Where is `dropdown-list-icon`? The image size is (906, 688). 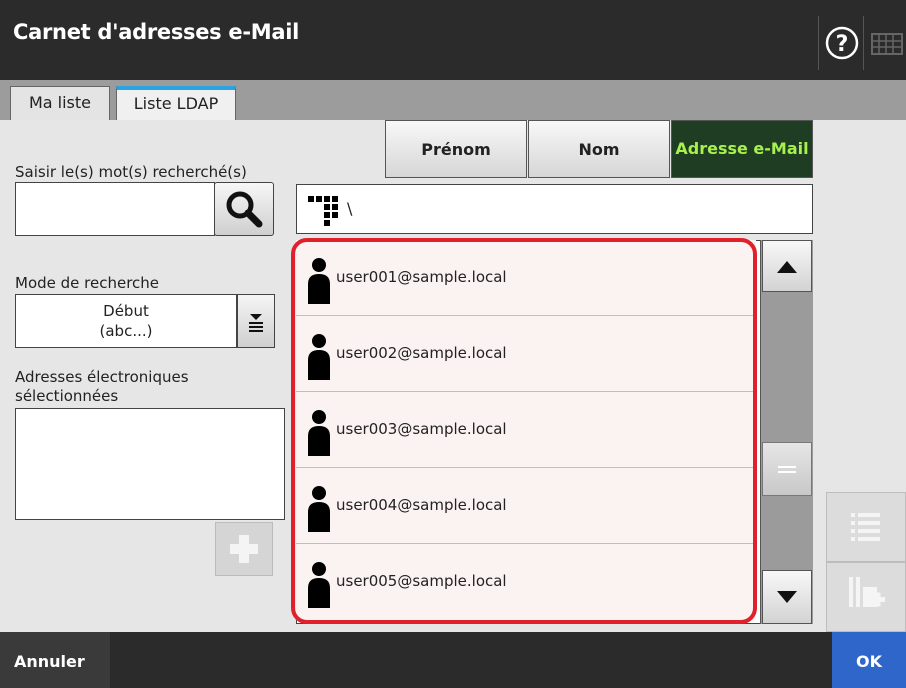
dropdown-list-icon is located at coordinates (256, 323).